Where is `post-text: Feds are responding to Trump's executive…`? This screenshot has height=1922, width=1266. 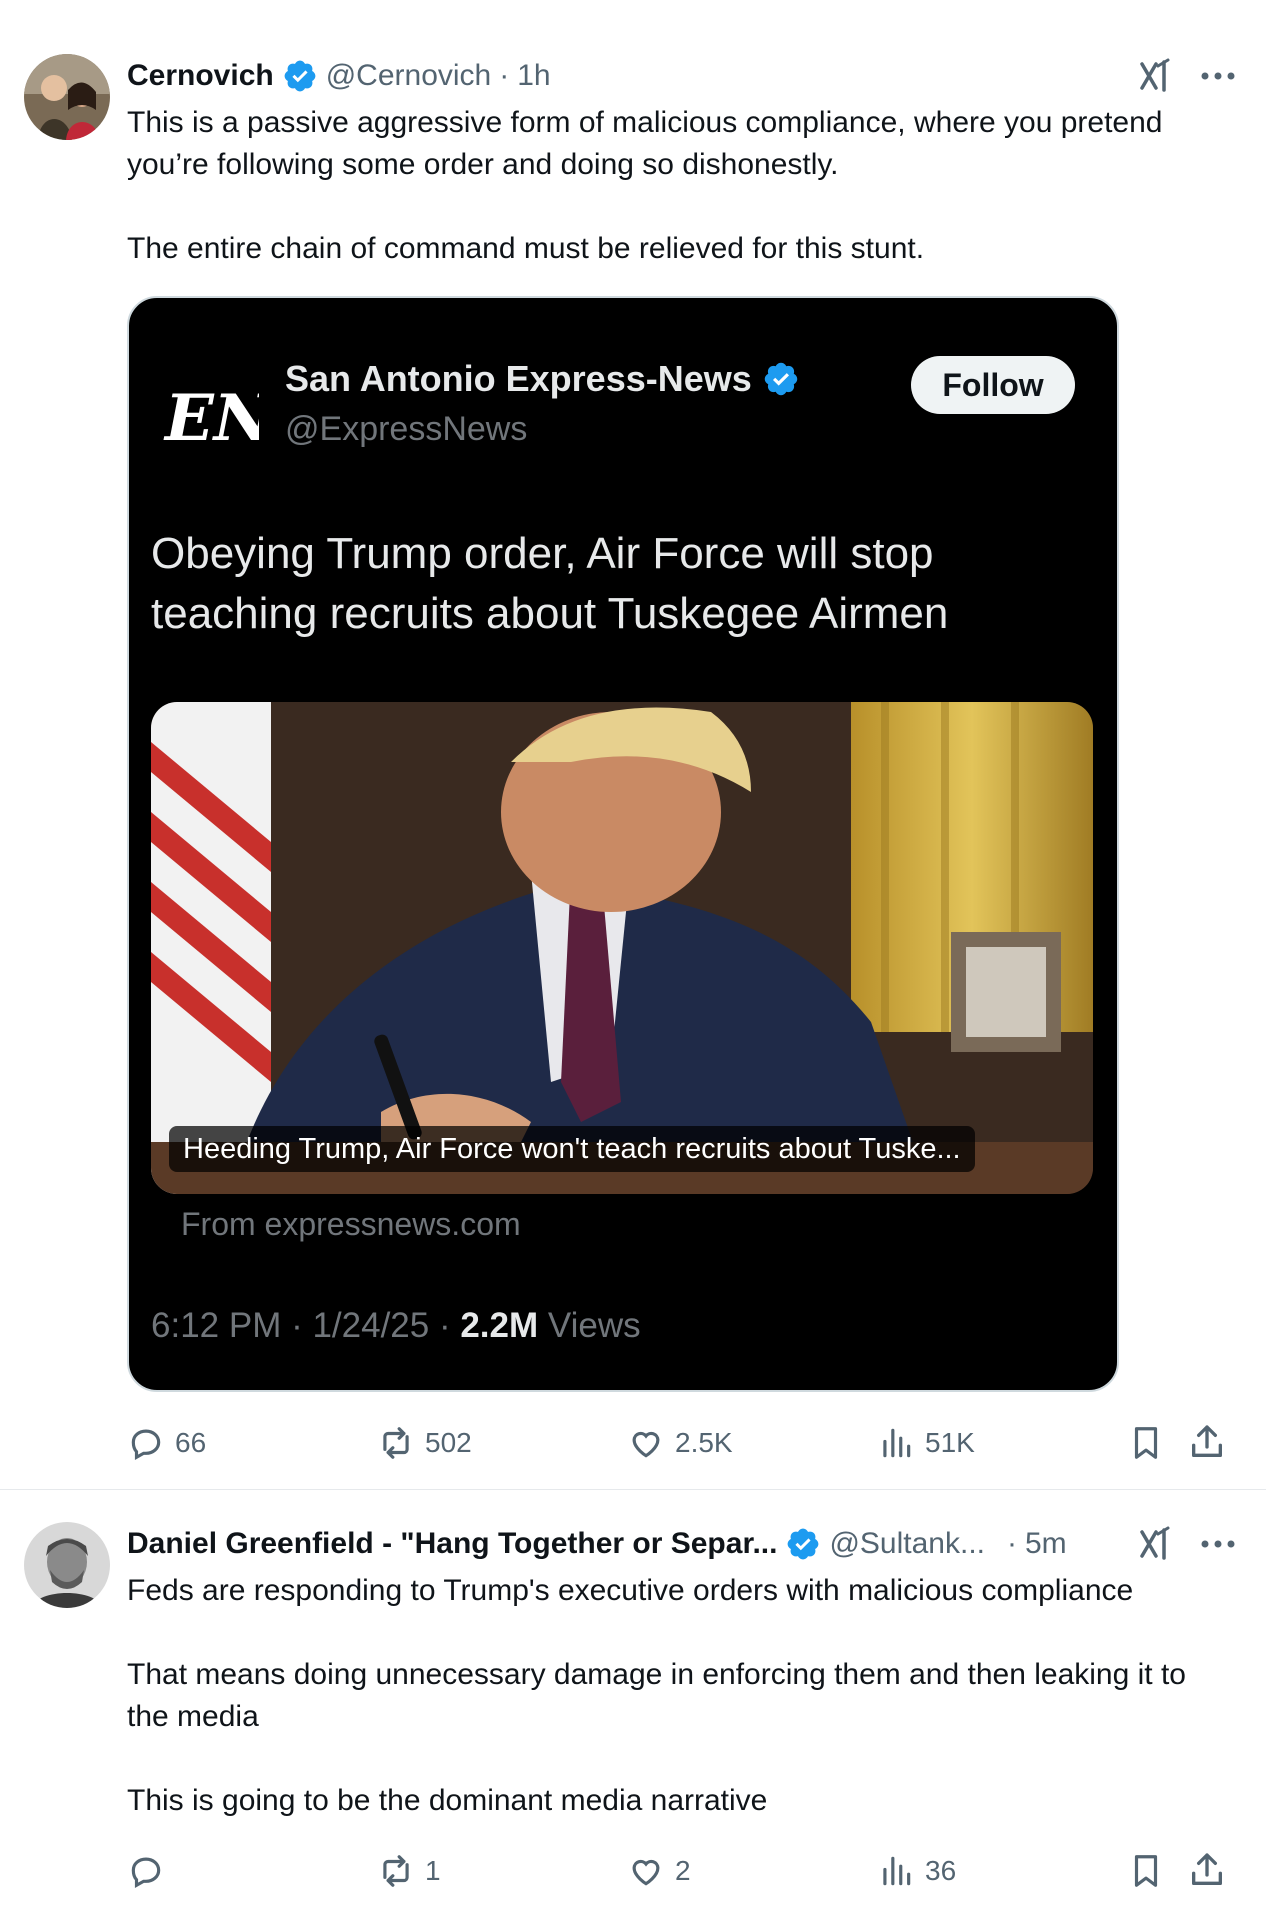 post-text: Feds are responding to Trump's executive… is located at coordinates (681, 1696).